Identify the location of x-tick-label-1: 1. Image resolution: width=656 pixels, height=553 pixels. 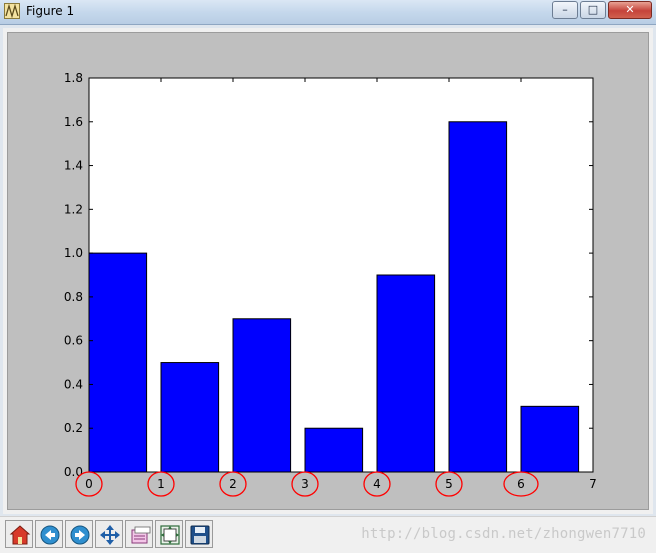
(161, 484).